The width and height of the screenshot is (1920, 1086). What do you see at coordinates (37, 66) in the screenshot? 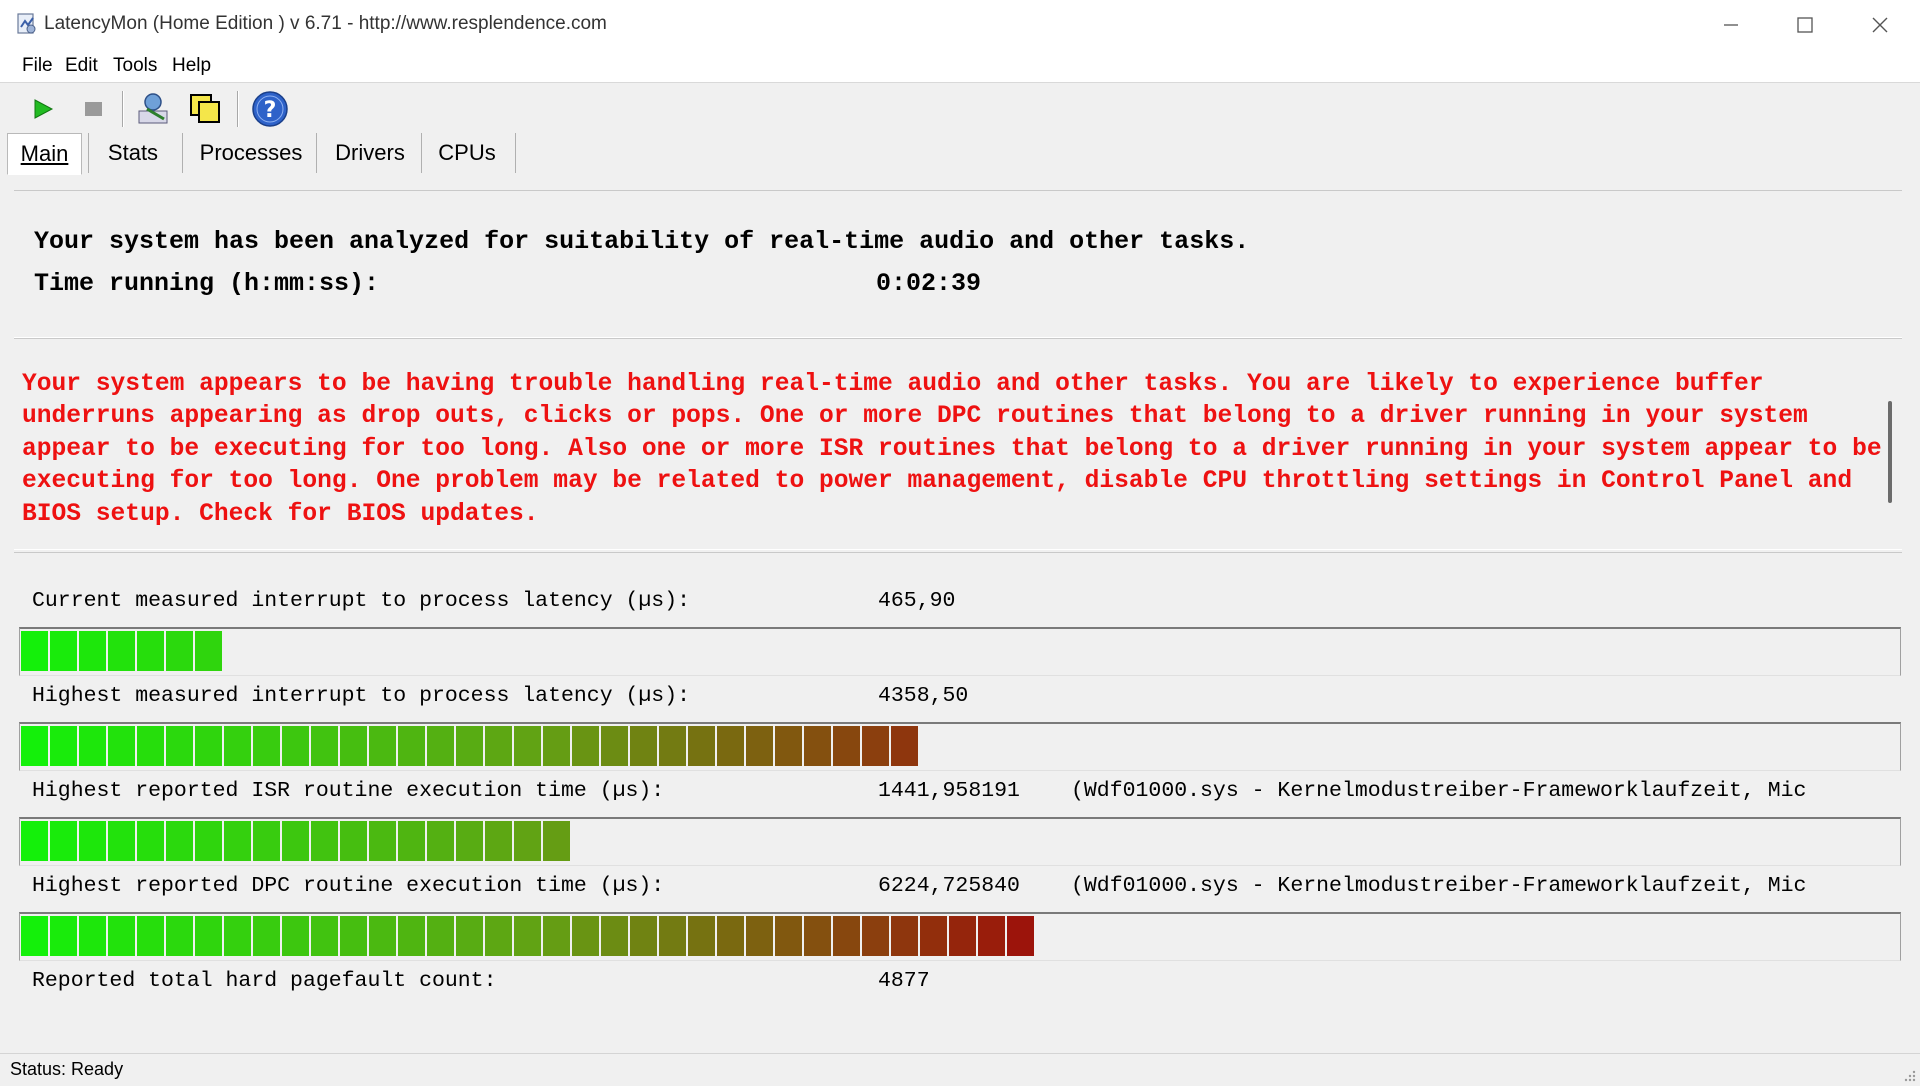
I see `menu-file: File` at bounding box center [37, 66].